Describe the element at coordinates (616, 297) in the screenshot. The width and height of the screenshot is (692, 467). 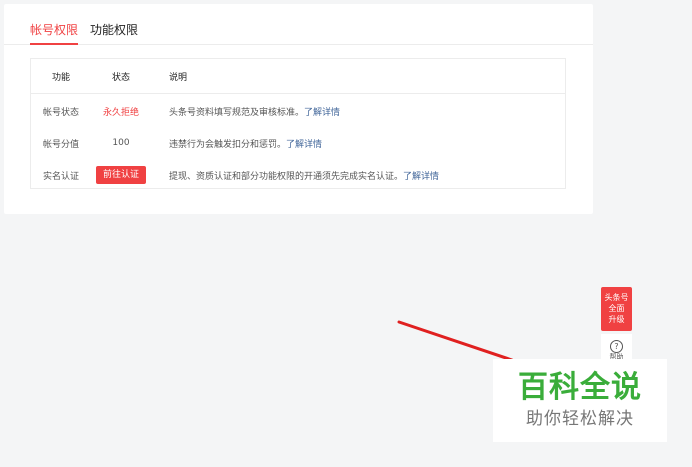
I see `badge-line: 头条号` at that location.